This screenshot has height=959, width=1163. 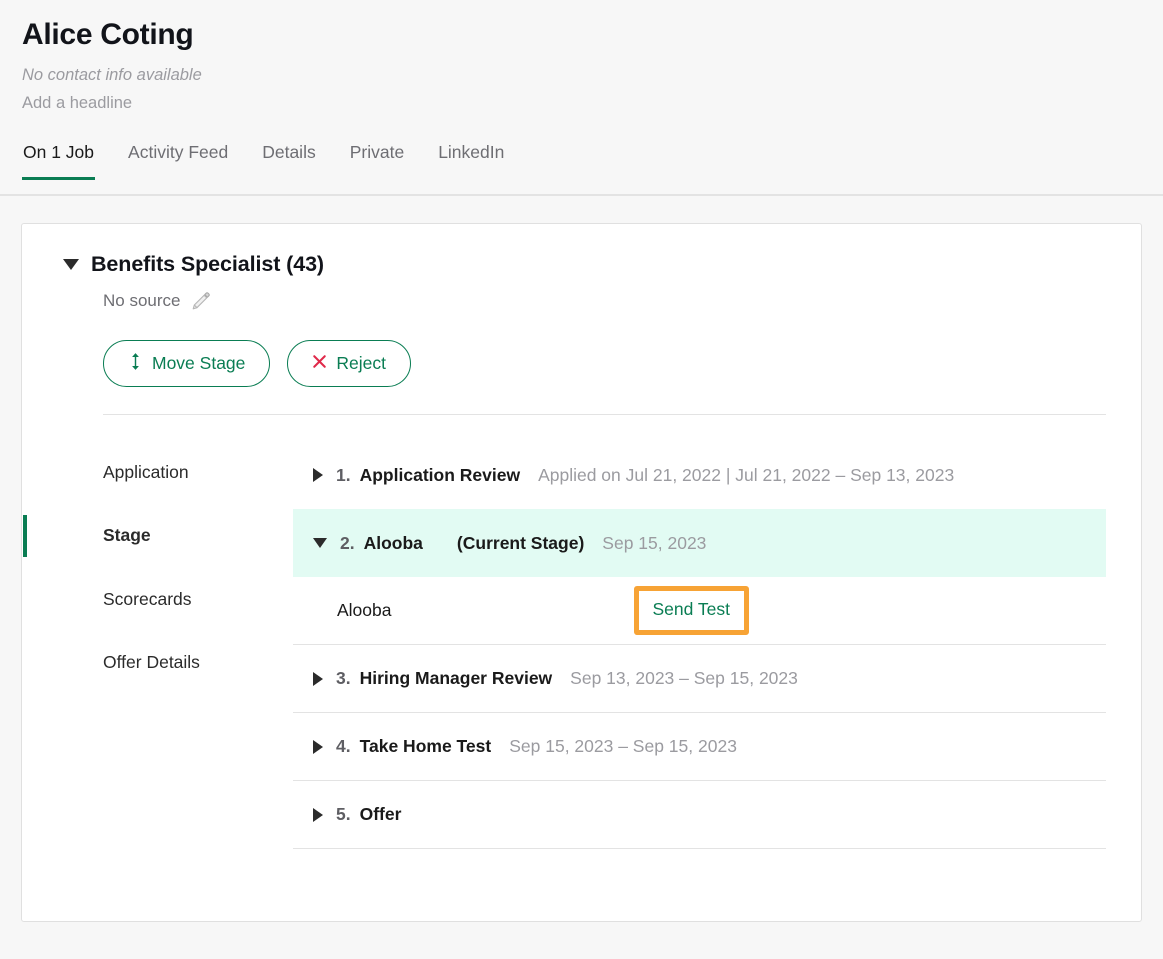 I want to click on add-headline-link: Add a headline, so click(x=592, y=103).